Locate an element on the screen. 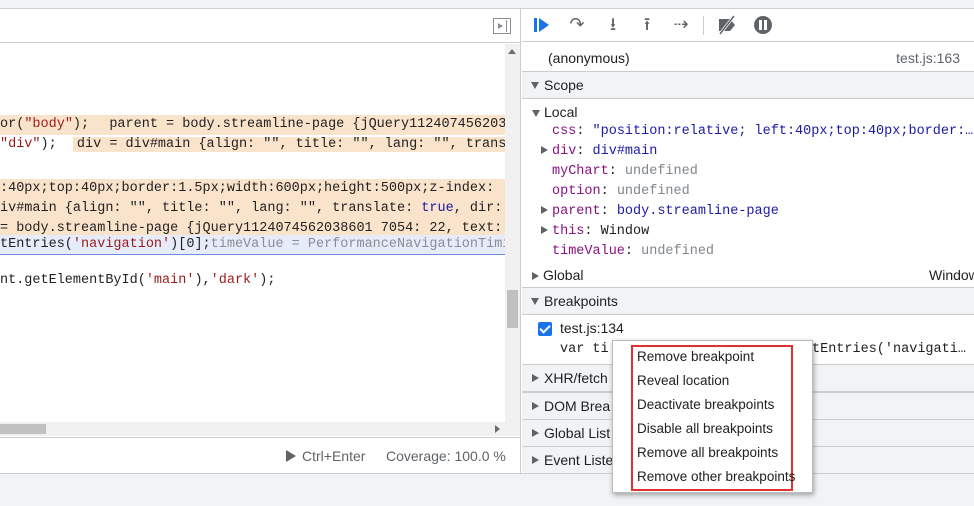 This screenshot has width=974, height=506. run-snippet-button: Ctrl+Enter is located at coordinates (325, 456).